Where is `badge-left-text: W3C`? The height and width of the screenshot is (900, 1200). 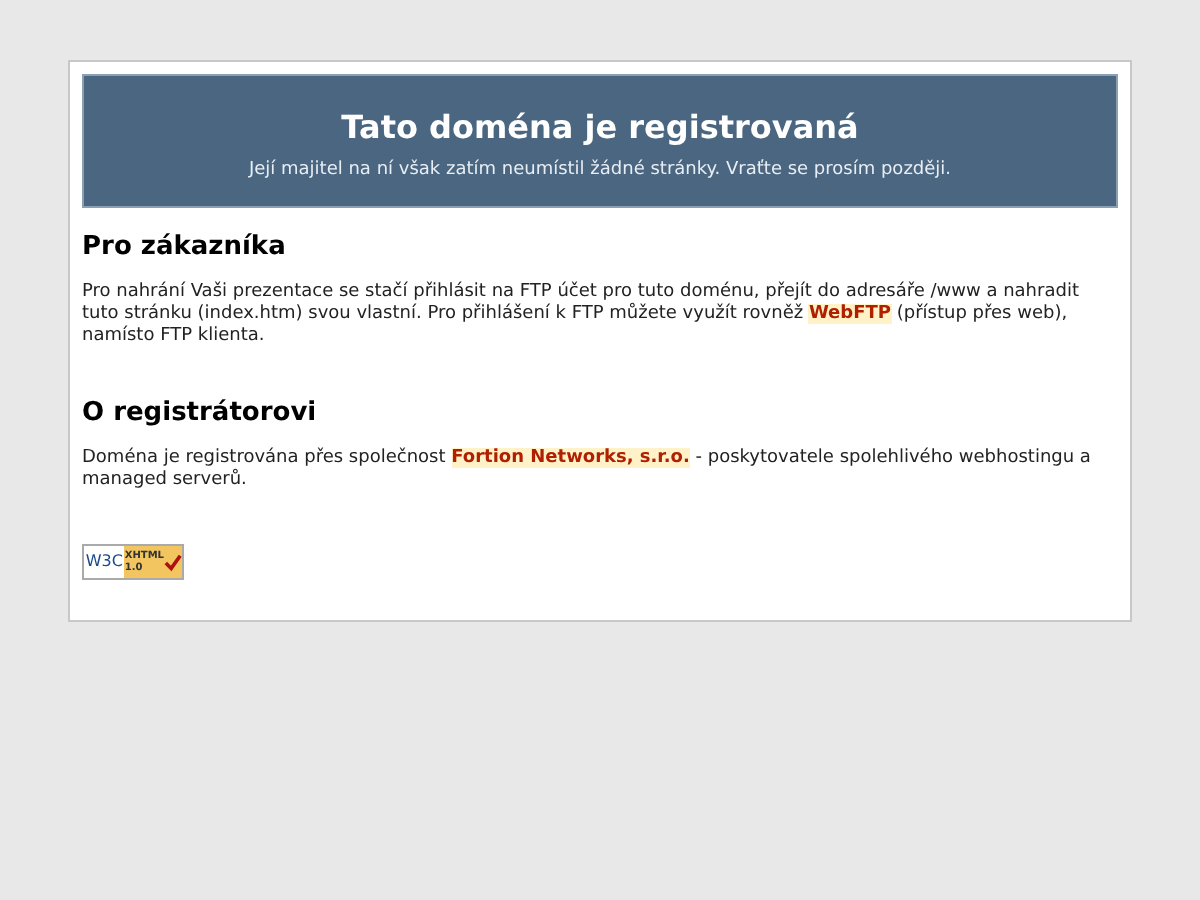 badge-left-text: W3C is located at coordinates (104, 562).